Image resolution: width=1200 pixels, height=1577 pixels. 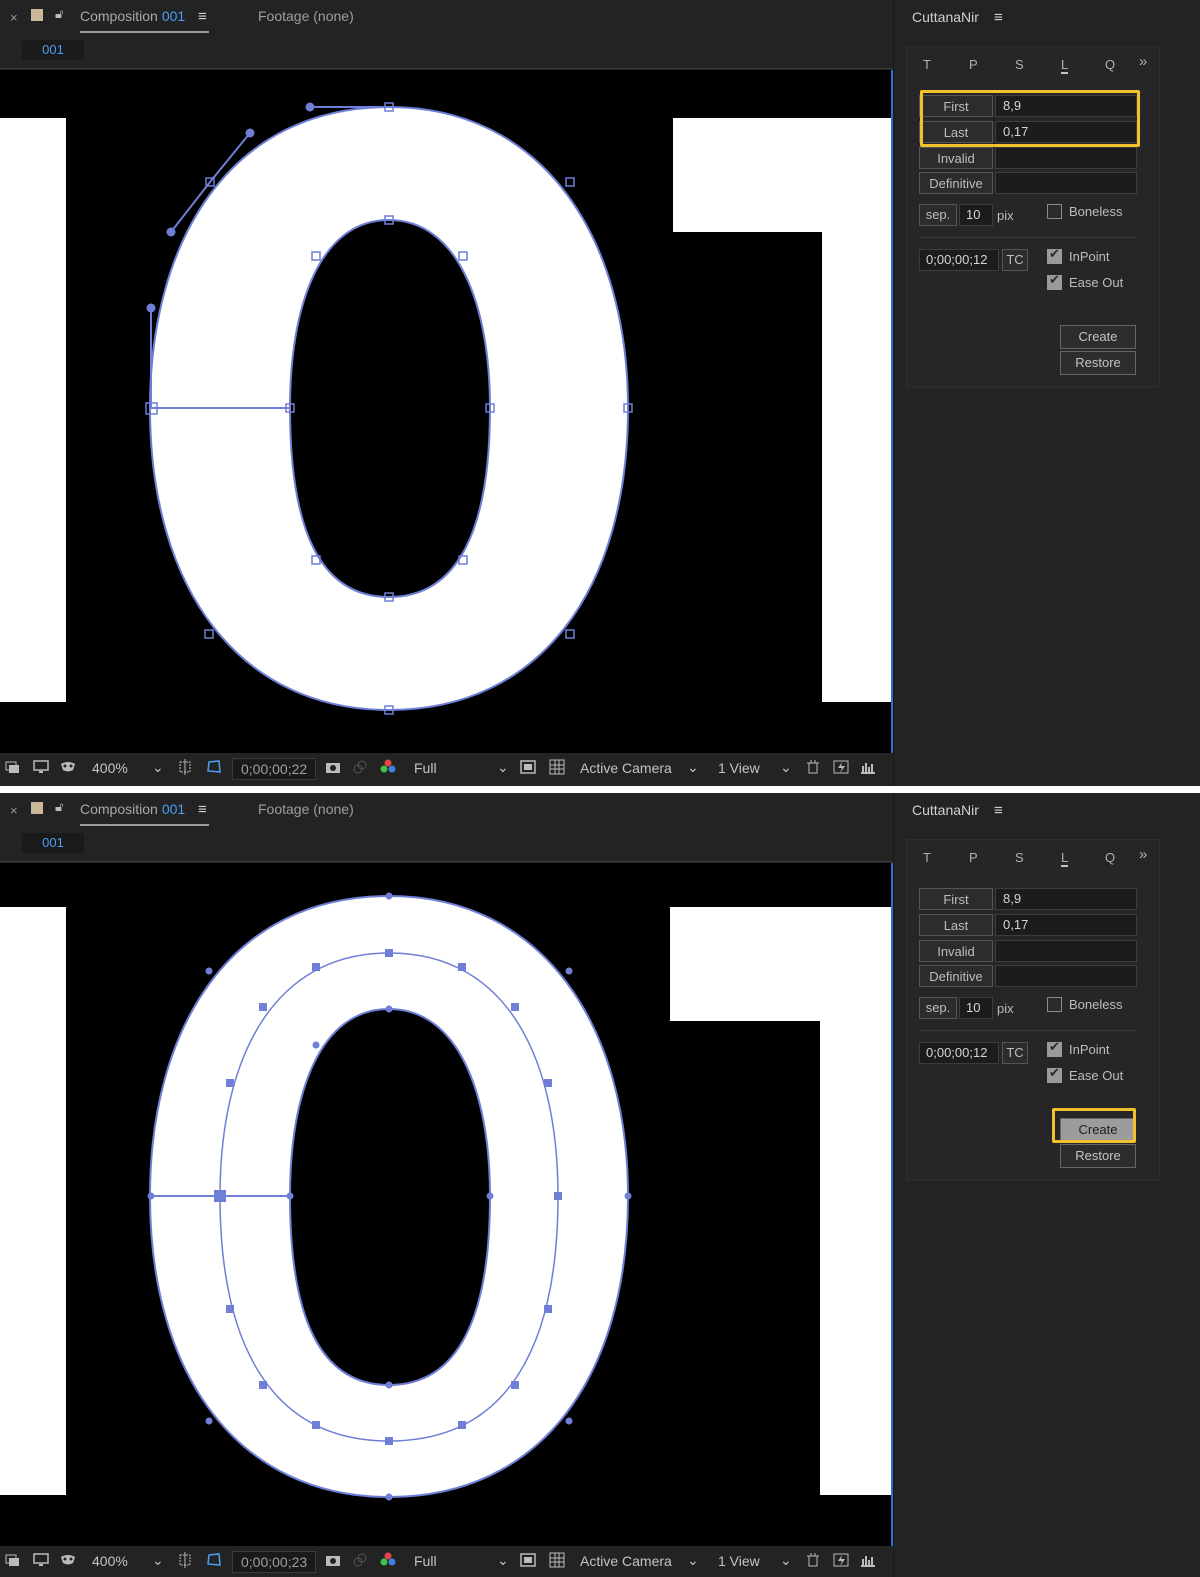 I want to click on tab-t: T, so click(x=927, y=857).